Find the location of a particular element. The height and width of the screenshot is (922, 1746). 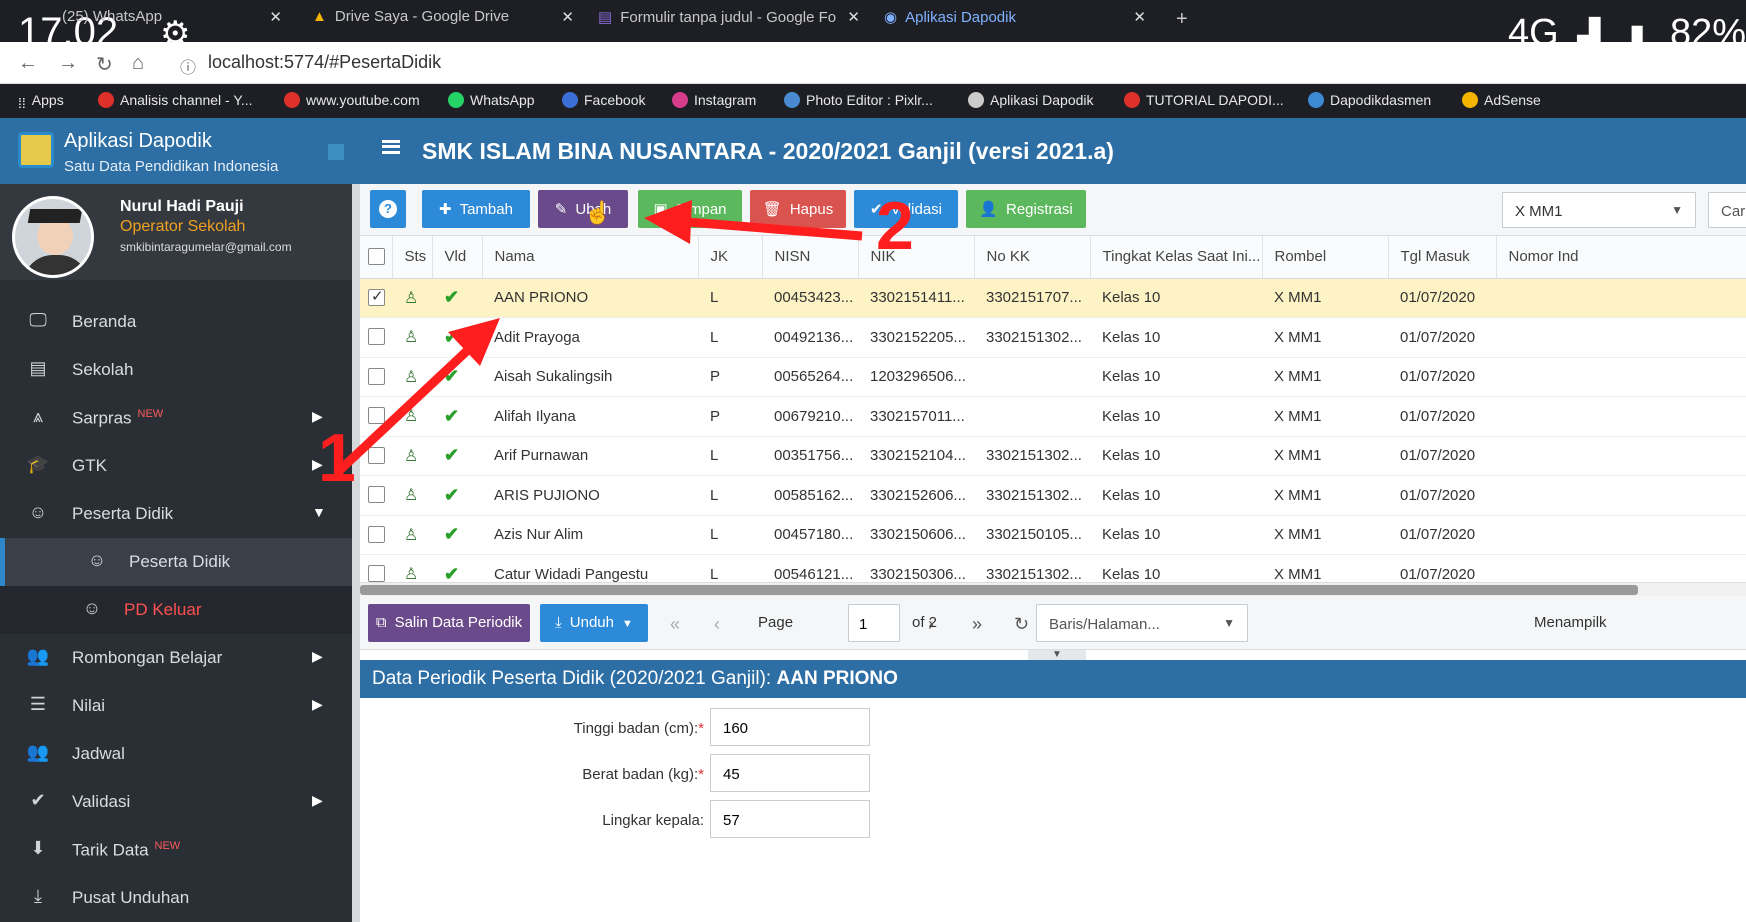

horizontal-scrollbar is located at coordinates (1053, 589).